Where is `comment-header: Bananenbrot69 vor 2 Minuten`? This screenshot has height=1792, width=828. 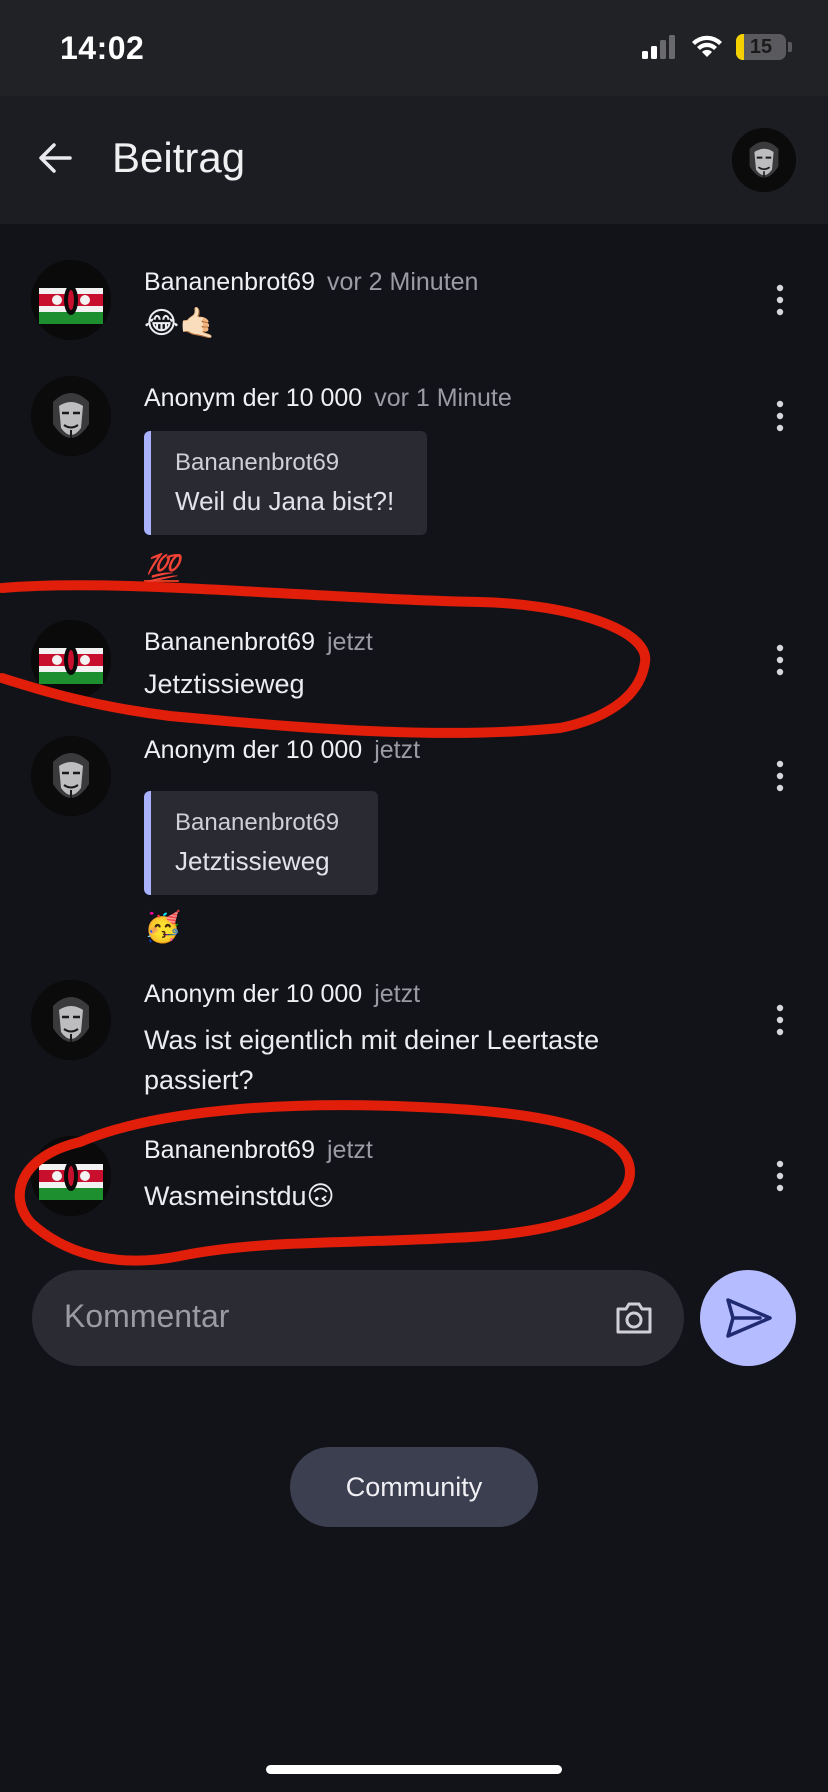
comment-header: Bananenbrot69 vor 2 Minuten is located at coordinates (311, 282).